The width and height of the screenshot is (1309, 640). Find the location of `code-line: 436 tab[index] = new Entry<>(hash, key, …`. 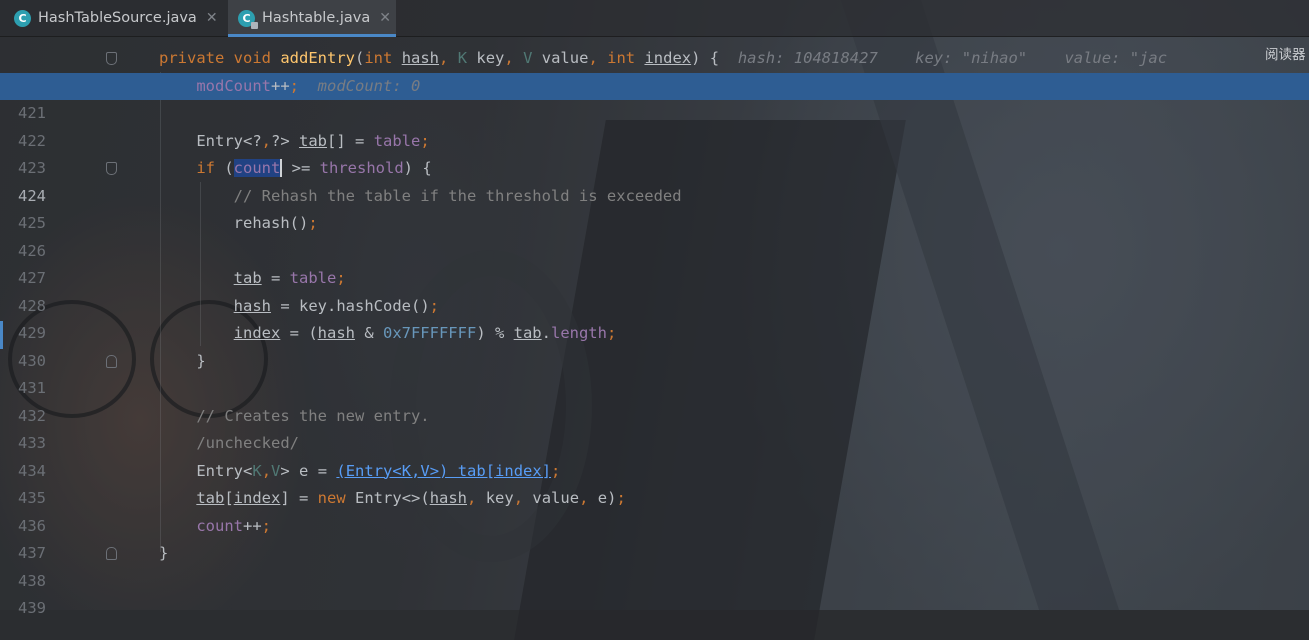

code-line: 436 tab[index] = new Entry<>(hash, key, … is located at coordinates (654, 510).